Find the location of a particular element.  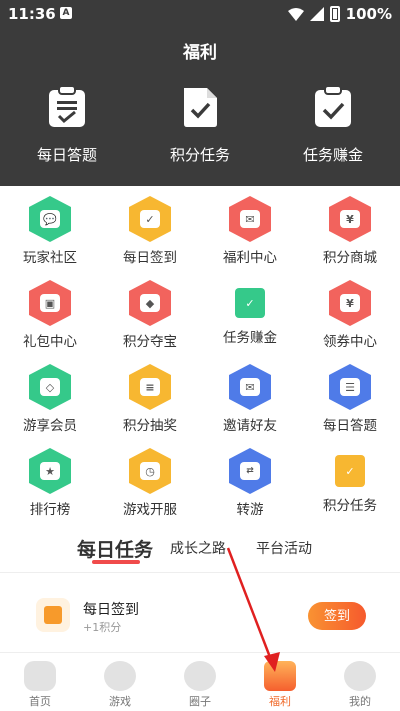

diamond-icon: ◇ is located at coordinates (50, 387).